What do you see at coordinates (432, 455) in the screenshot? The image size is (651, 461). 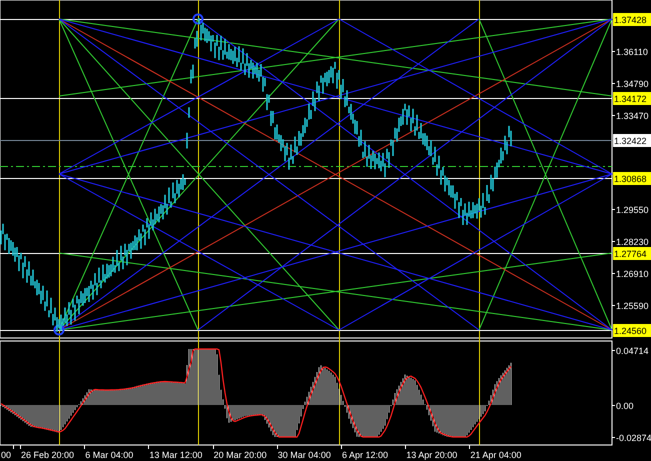 I see `time-tick-label: 13 Apr 20:00` at bounding box center [432, 455].